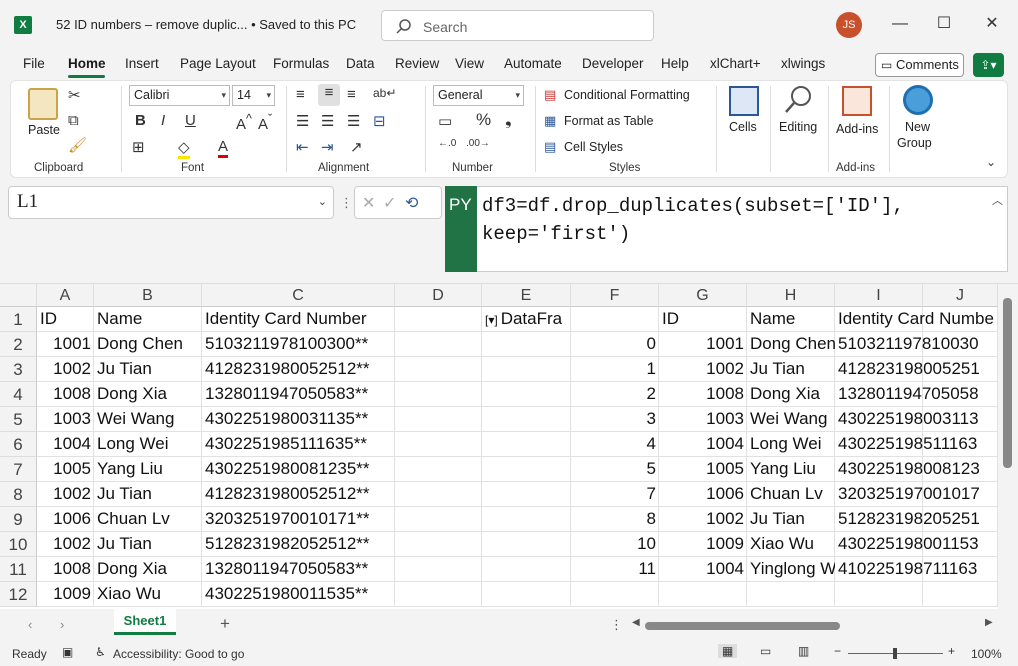  I want to click on page-break-view-icon: ▥, so click(803, 651).